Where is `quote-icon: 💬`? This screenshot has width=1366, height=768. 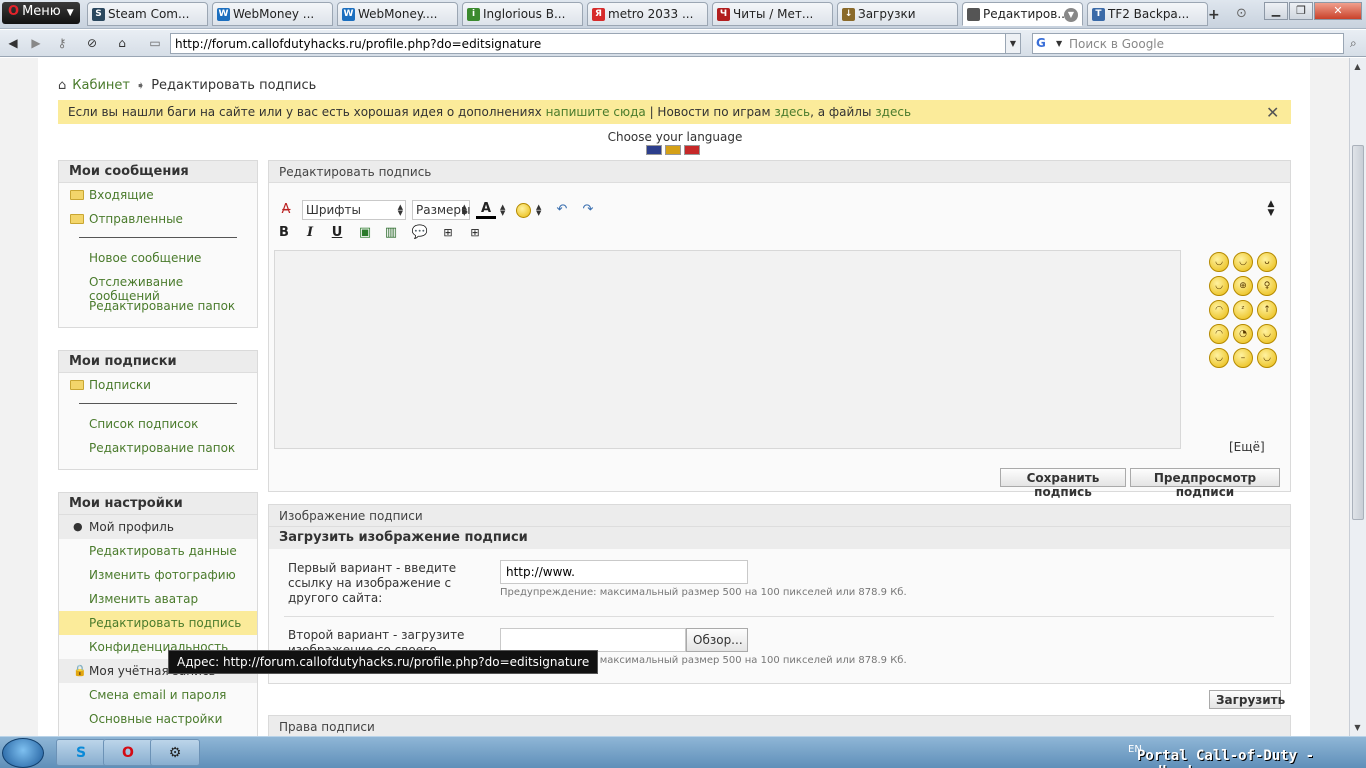 quote-icon: 💬 is located at coordinates (420, 233).